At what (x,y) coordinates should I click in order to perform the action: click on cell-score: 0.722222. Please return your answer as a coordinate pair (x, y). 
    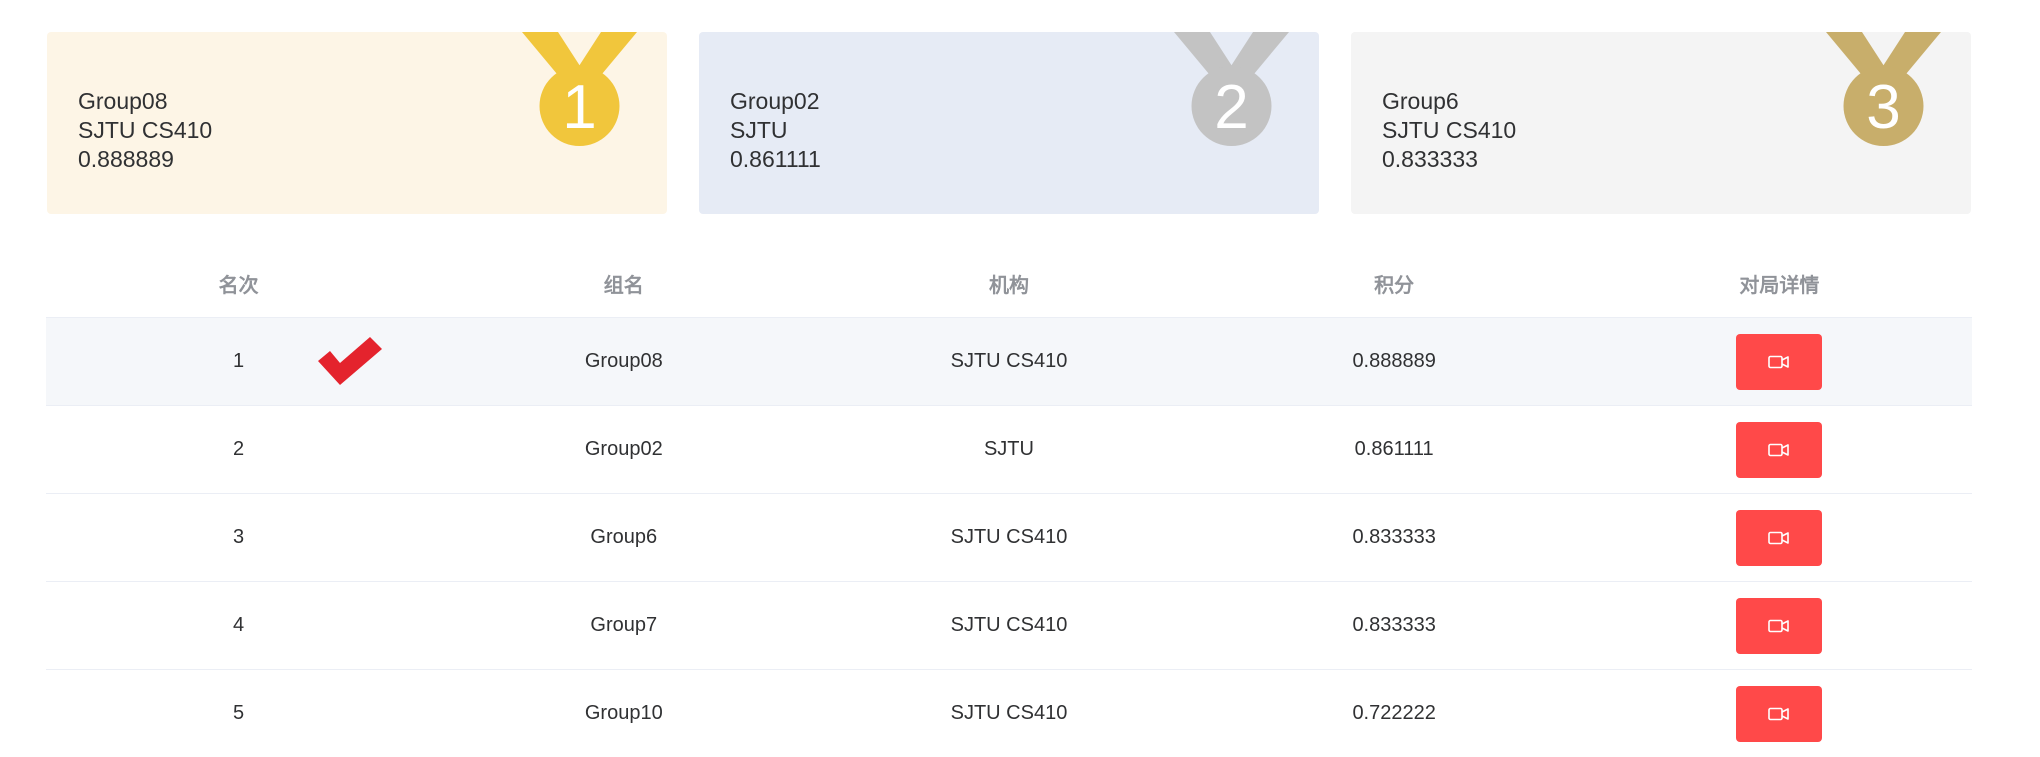
    Looking at the image, I should click on (1394, 713).